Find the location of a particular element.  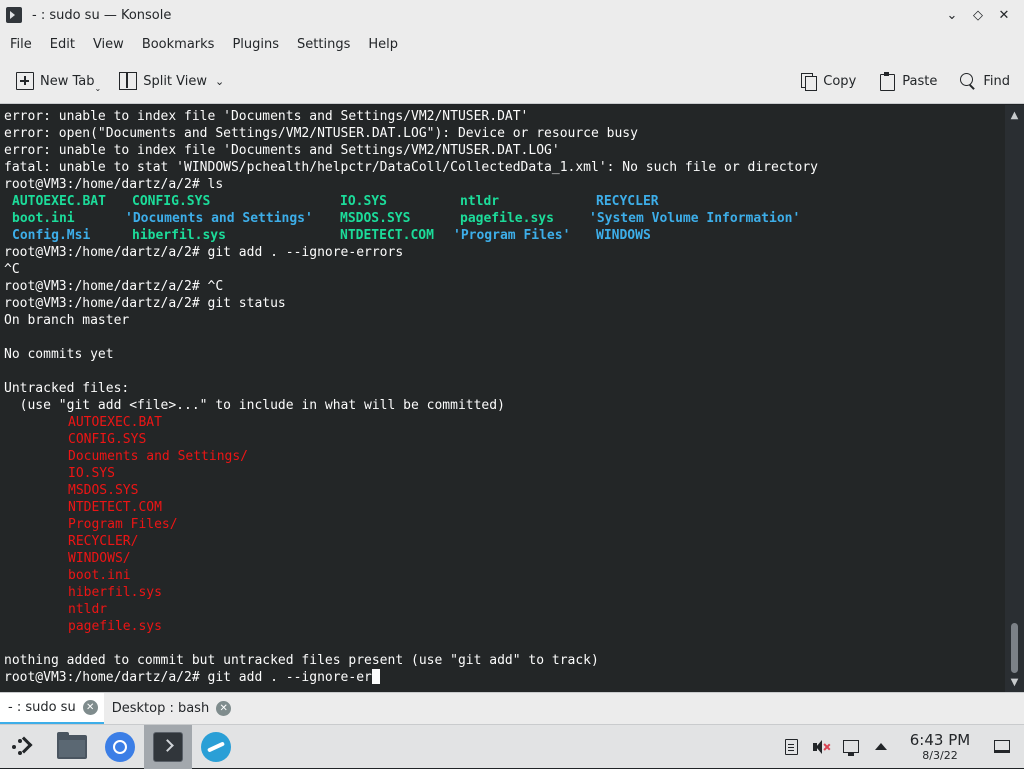

tab-desktop-bash: Desktop : bash ✕ is located at coordinates (171, 708).